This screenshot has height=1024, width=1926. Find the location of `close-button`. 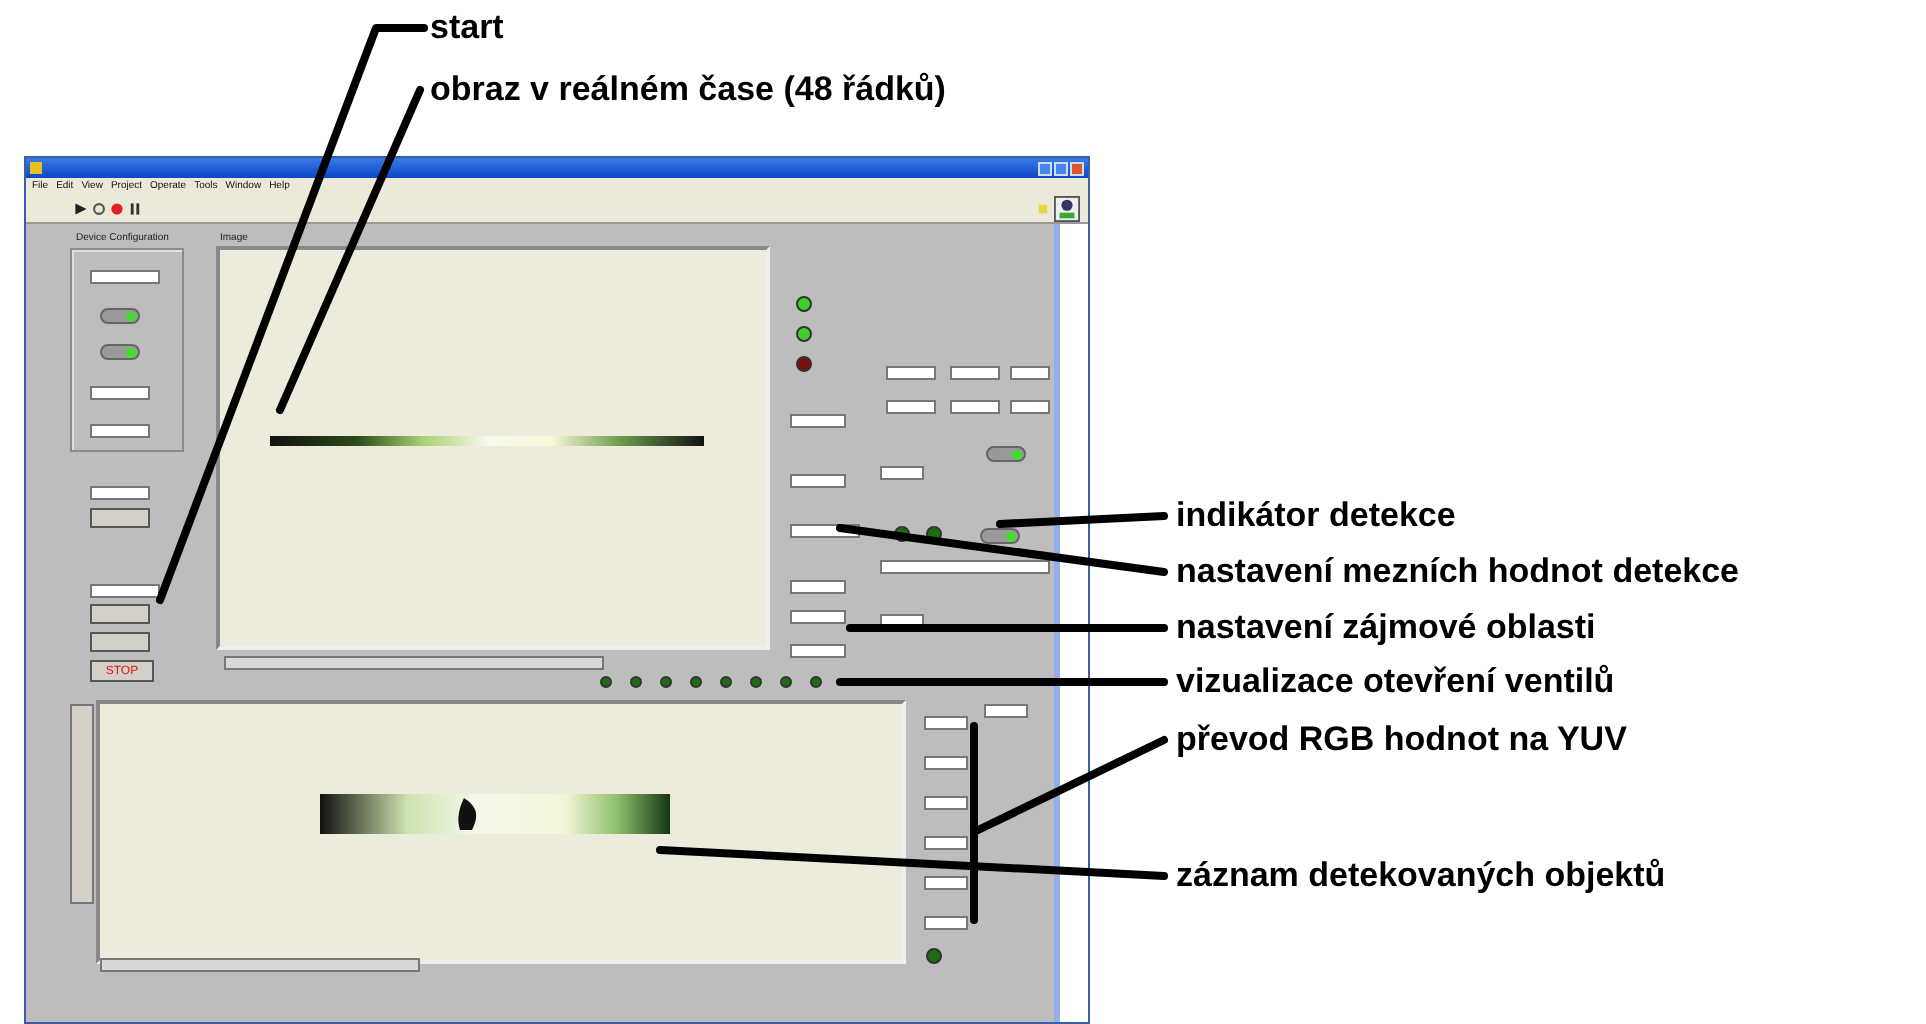

close-button is located at coordinates (1077, 168).